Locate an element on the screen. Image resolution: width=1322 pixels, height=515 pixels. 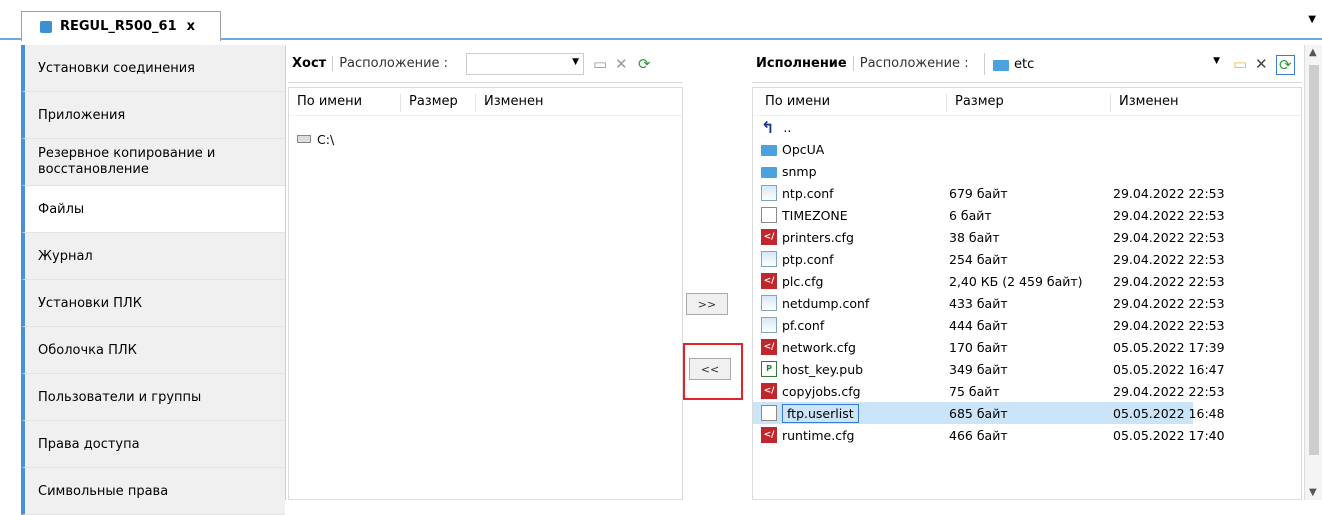
sidebar-item-access-rights: Права доступа is located at coordinates (153, 444).